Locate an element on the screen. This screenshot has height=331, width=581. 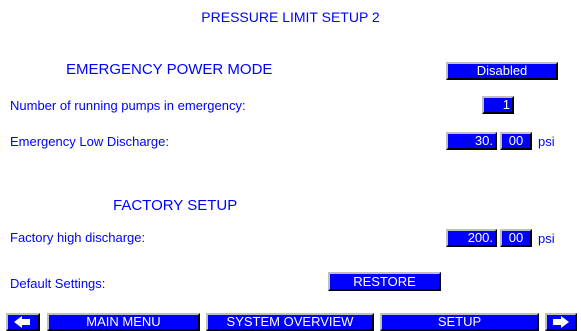
factory-high-discharge-unit: psi is located at coordinates (546, 238).